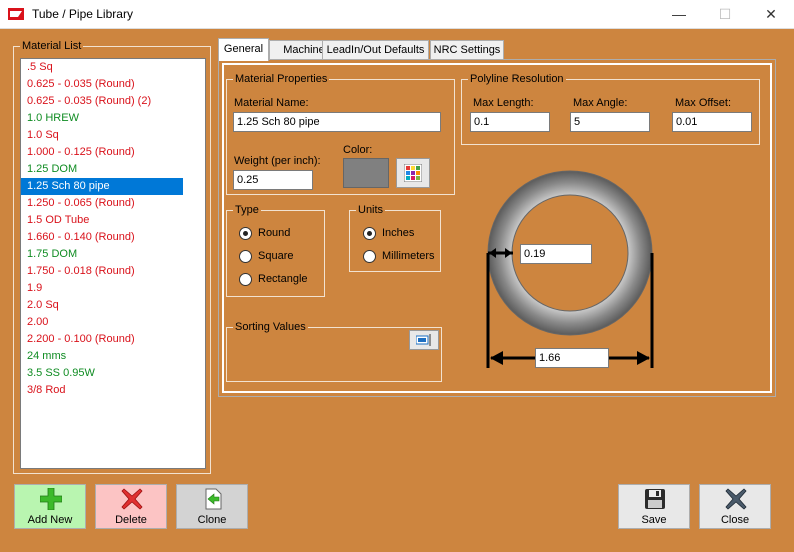  What do you see at coordinates (398, 233) in the screenshot?
I see `units-inches-label: Inches` at bounding box center [398, 233].